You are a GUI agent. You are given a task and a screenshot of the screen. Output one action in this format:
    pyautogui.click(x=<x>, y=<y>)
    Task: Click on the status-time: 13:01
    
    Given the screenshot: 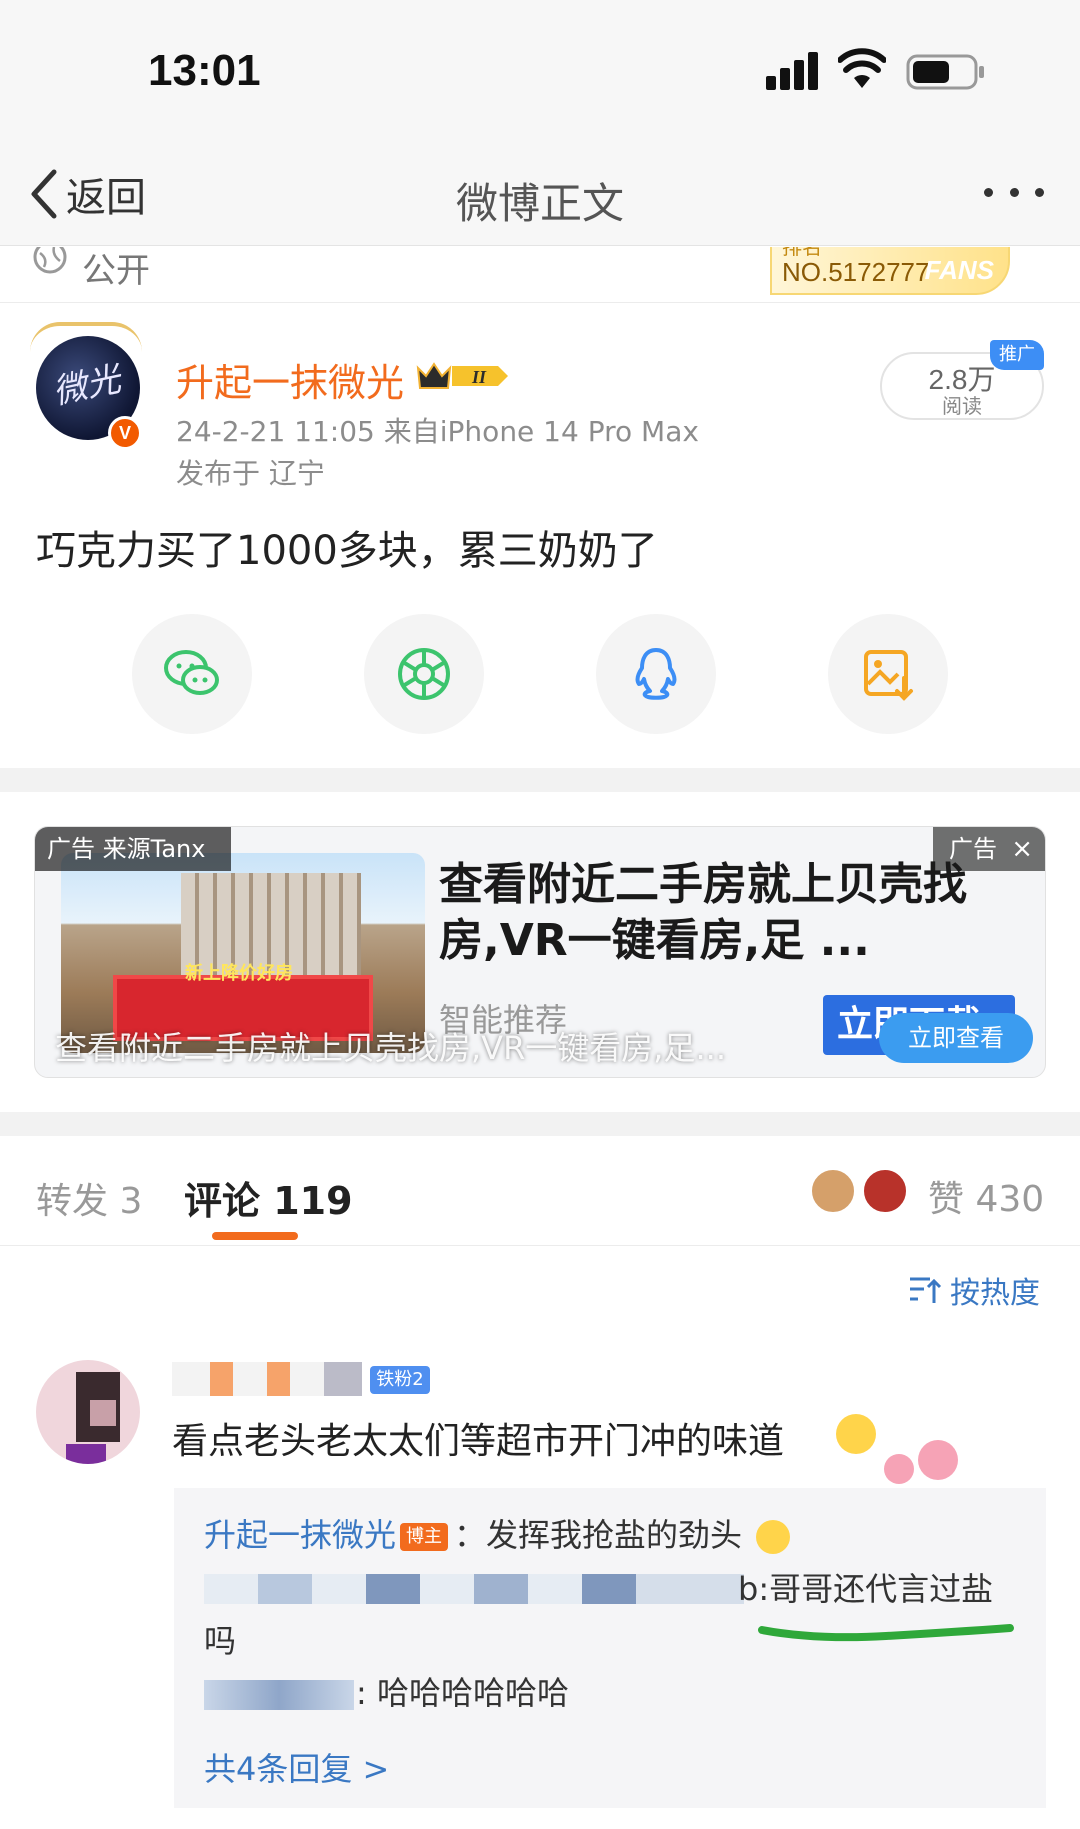 What is the action you would take?
    pyautogui.click(x=204, y=70)
    